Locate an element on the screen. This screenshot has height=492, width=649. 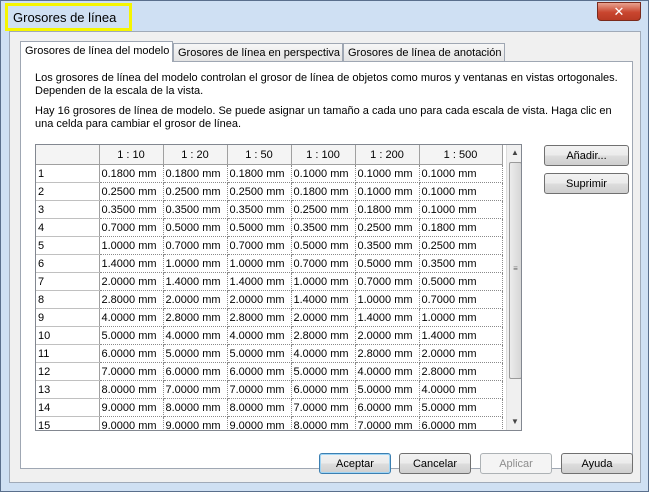
scroll-thumb: ≡ is located at coordinates (515, 270).